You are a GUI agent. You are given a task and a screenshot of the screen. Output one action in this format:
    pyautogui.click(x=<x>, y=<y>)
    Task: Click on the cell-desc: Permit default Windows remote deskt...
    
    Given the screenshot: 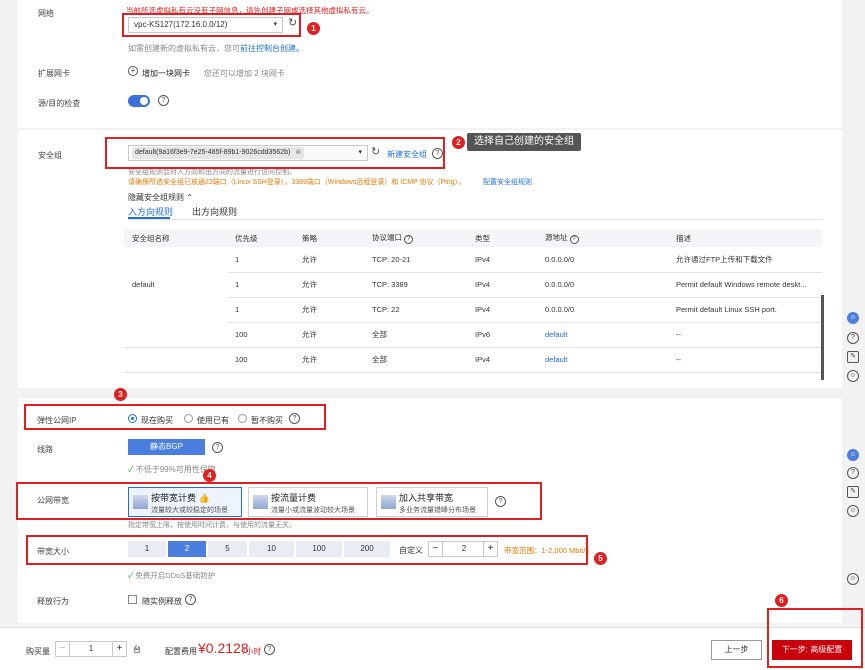 What is the action you would take?
    pyautogui.click(x=745, y=285)
    